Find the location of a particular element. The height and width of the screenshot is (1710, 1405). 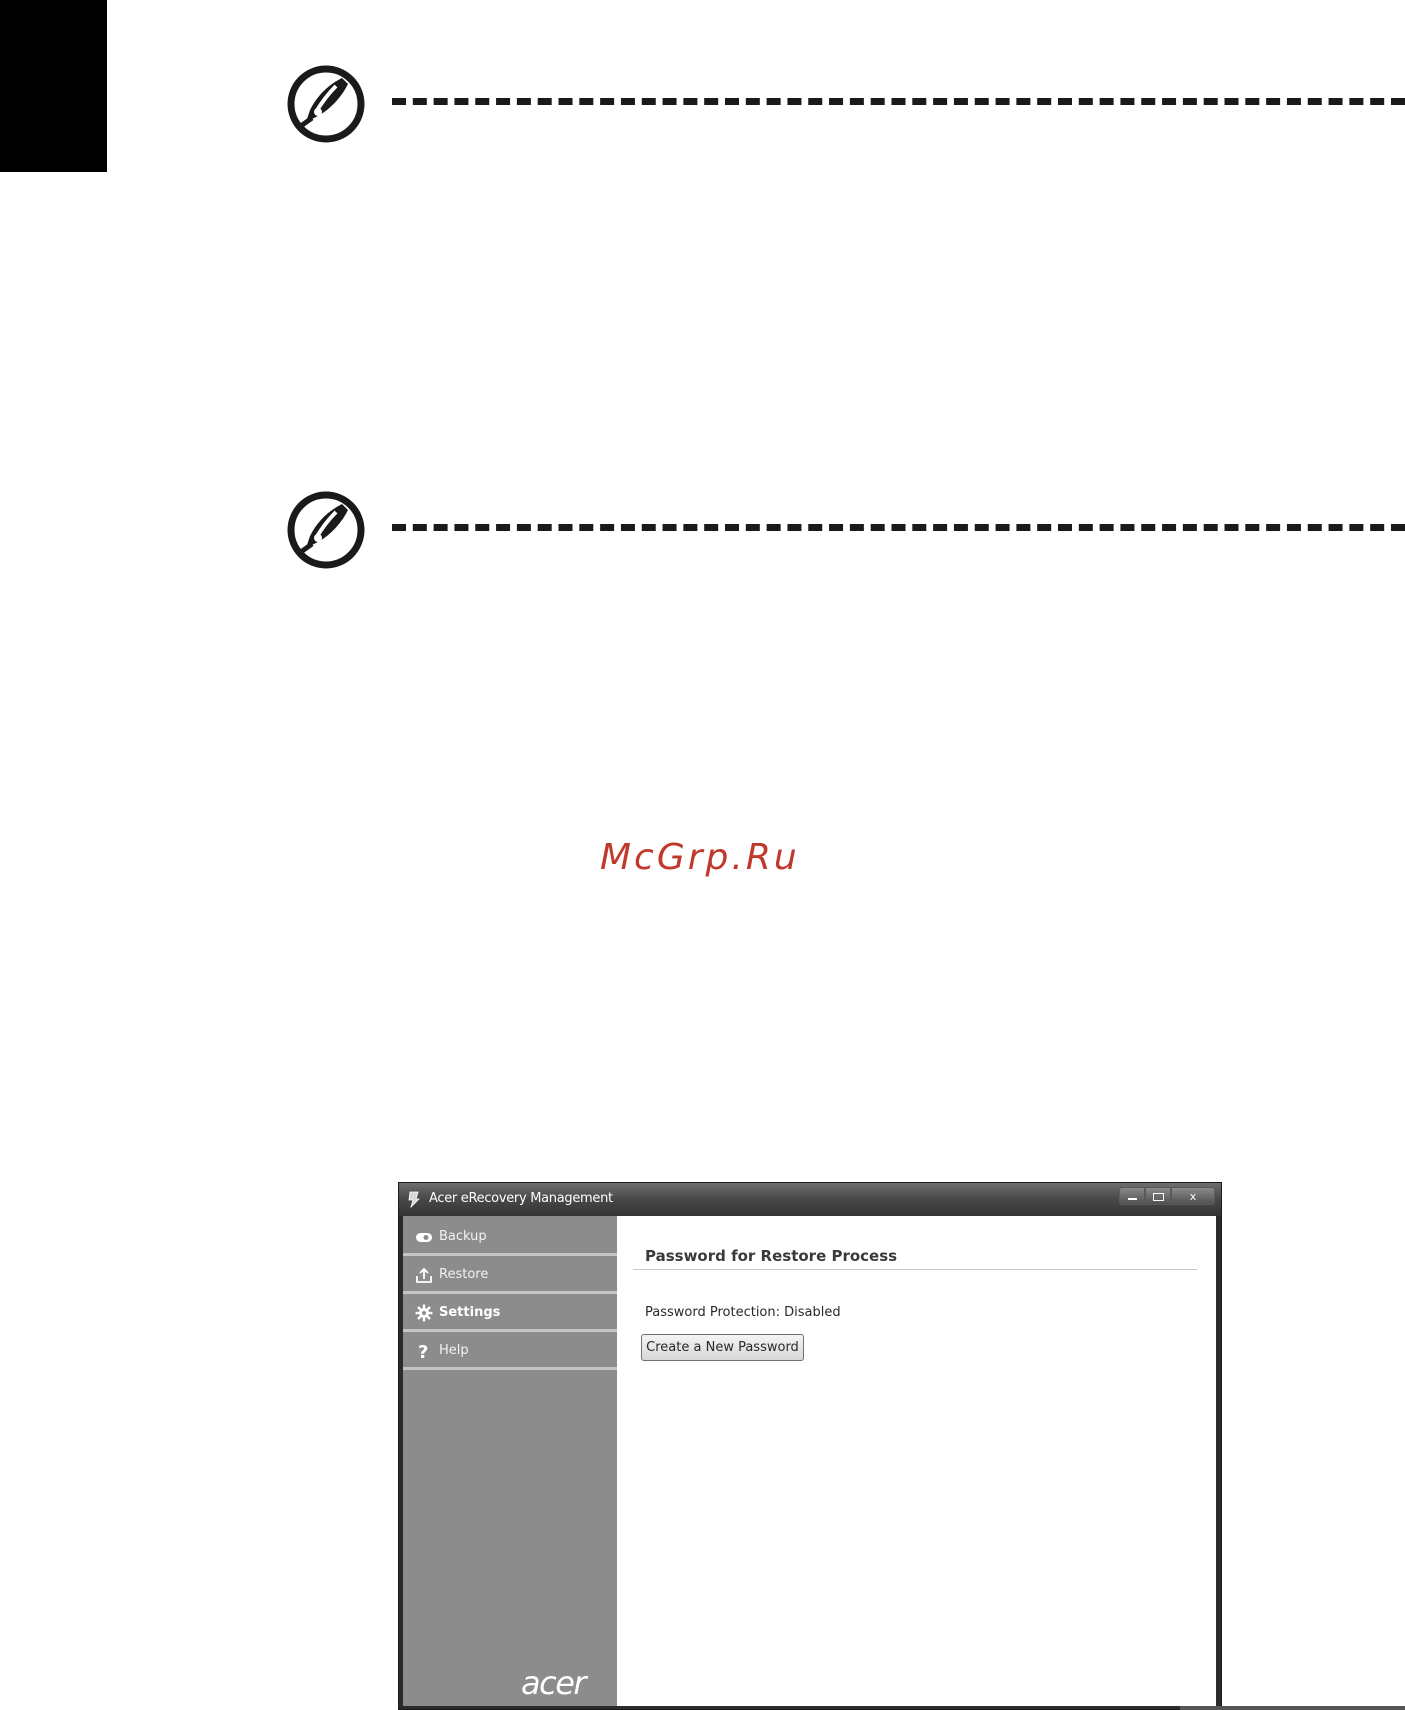

sidebar-item-label: Settings is located at coordinates (470, 1312).